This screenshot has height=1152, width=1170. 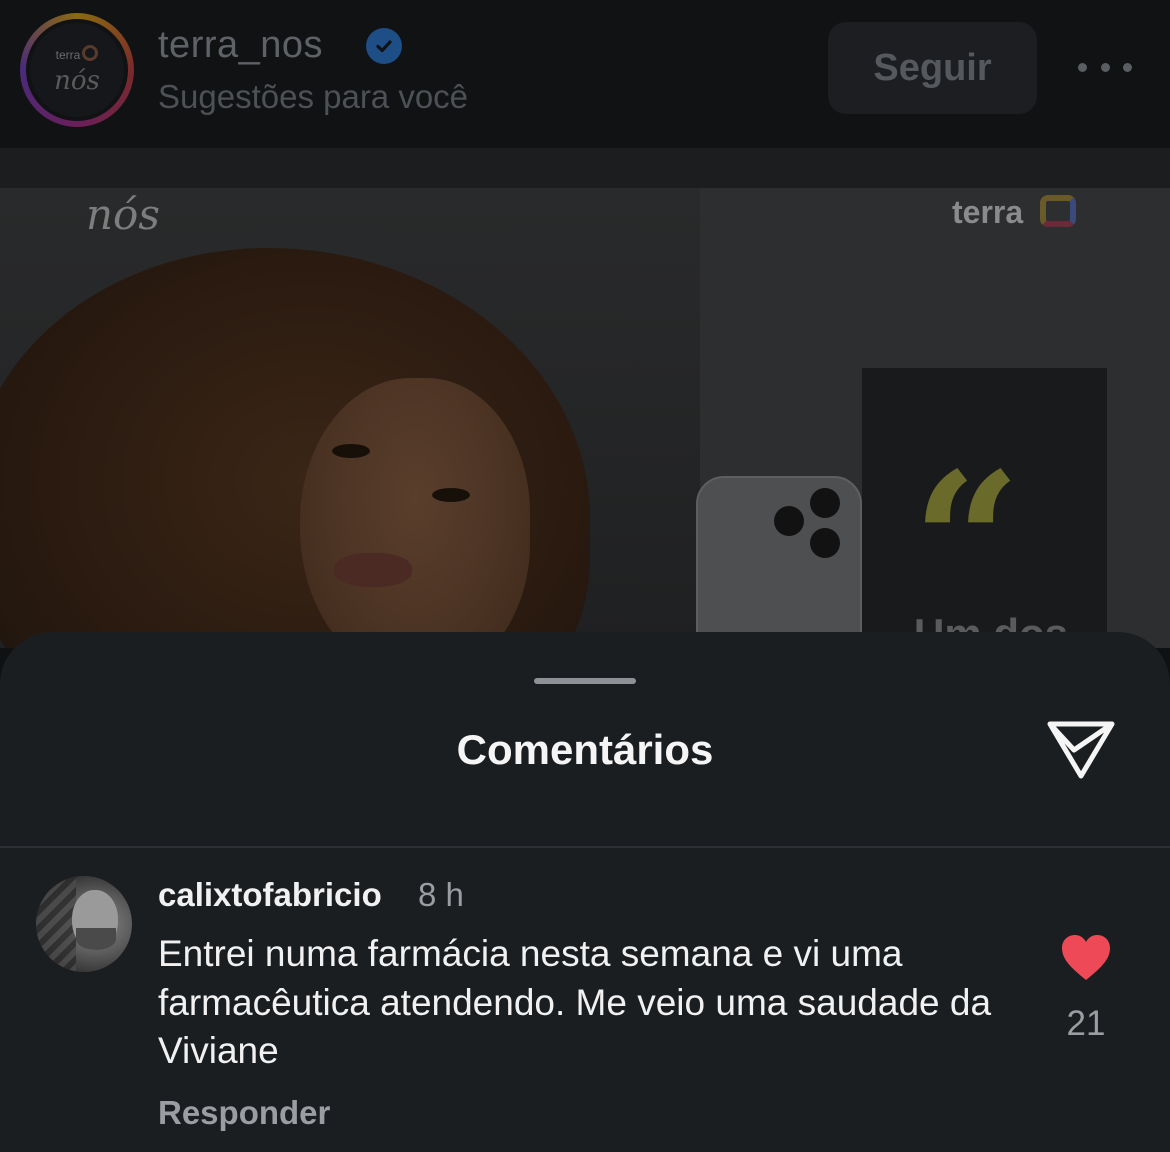 I want to click on profile-username: terra_nos, so click(x=240, y=45).